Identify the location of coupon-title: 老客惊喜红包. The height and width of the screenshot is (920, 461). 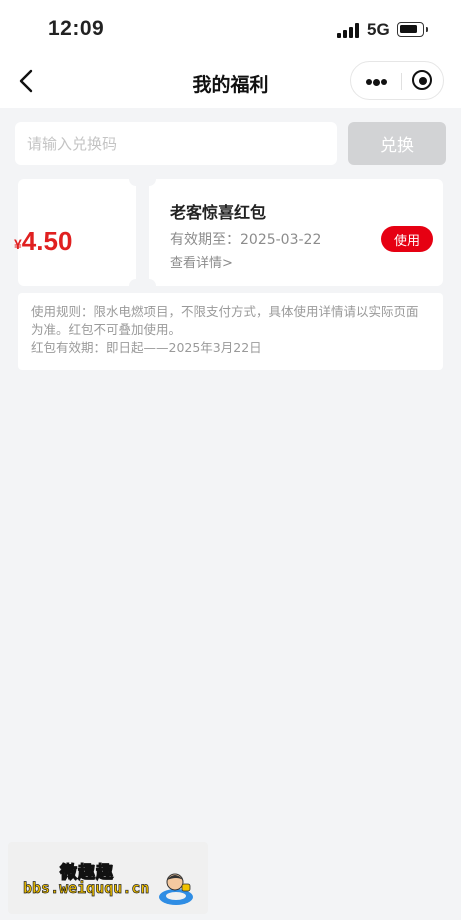
(218, 212).